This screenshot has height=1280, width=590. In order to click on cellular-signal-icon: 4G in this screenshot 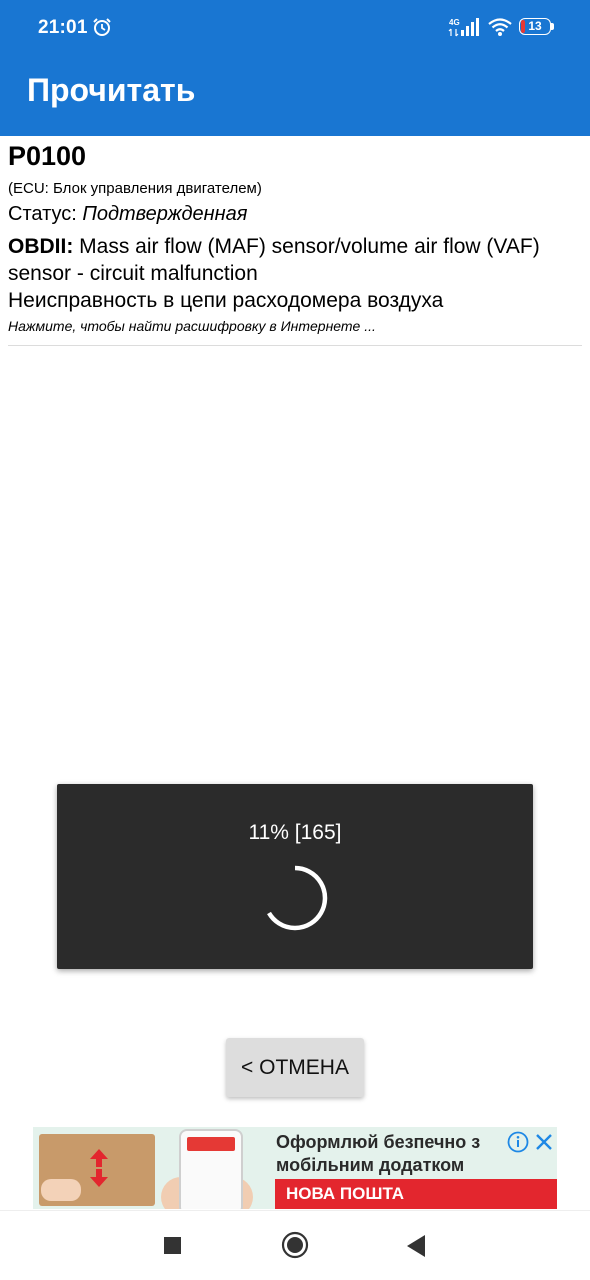, I will do `click(463, 27)`.